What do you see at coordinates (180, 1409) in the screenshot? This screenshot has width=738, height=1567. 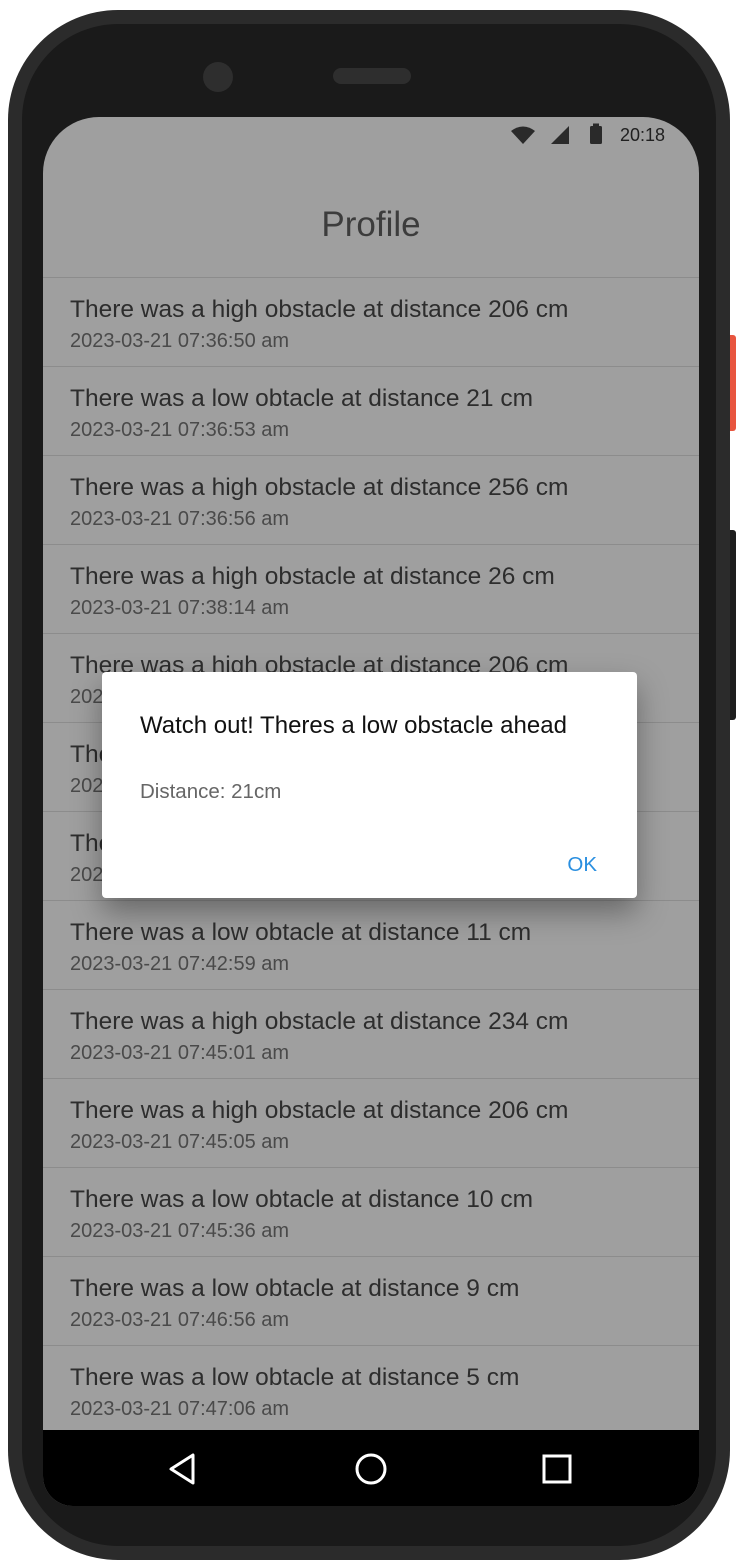 I see `list-item-timestamp: 2023-03-21 07:47:06 am` at bounding box center [180, 1409].